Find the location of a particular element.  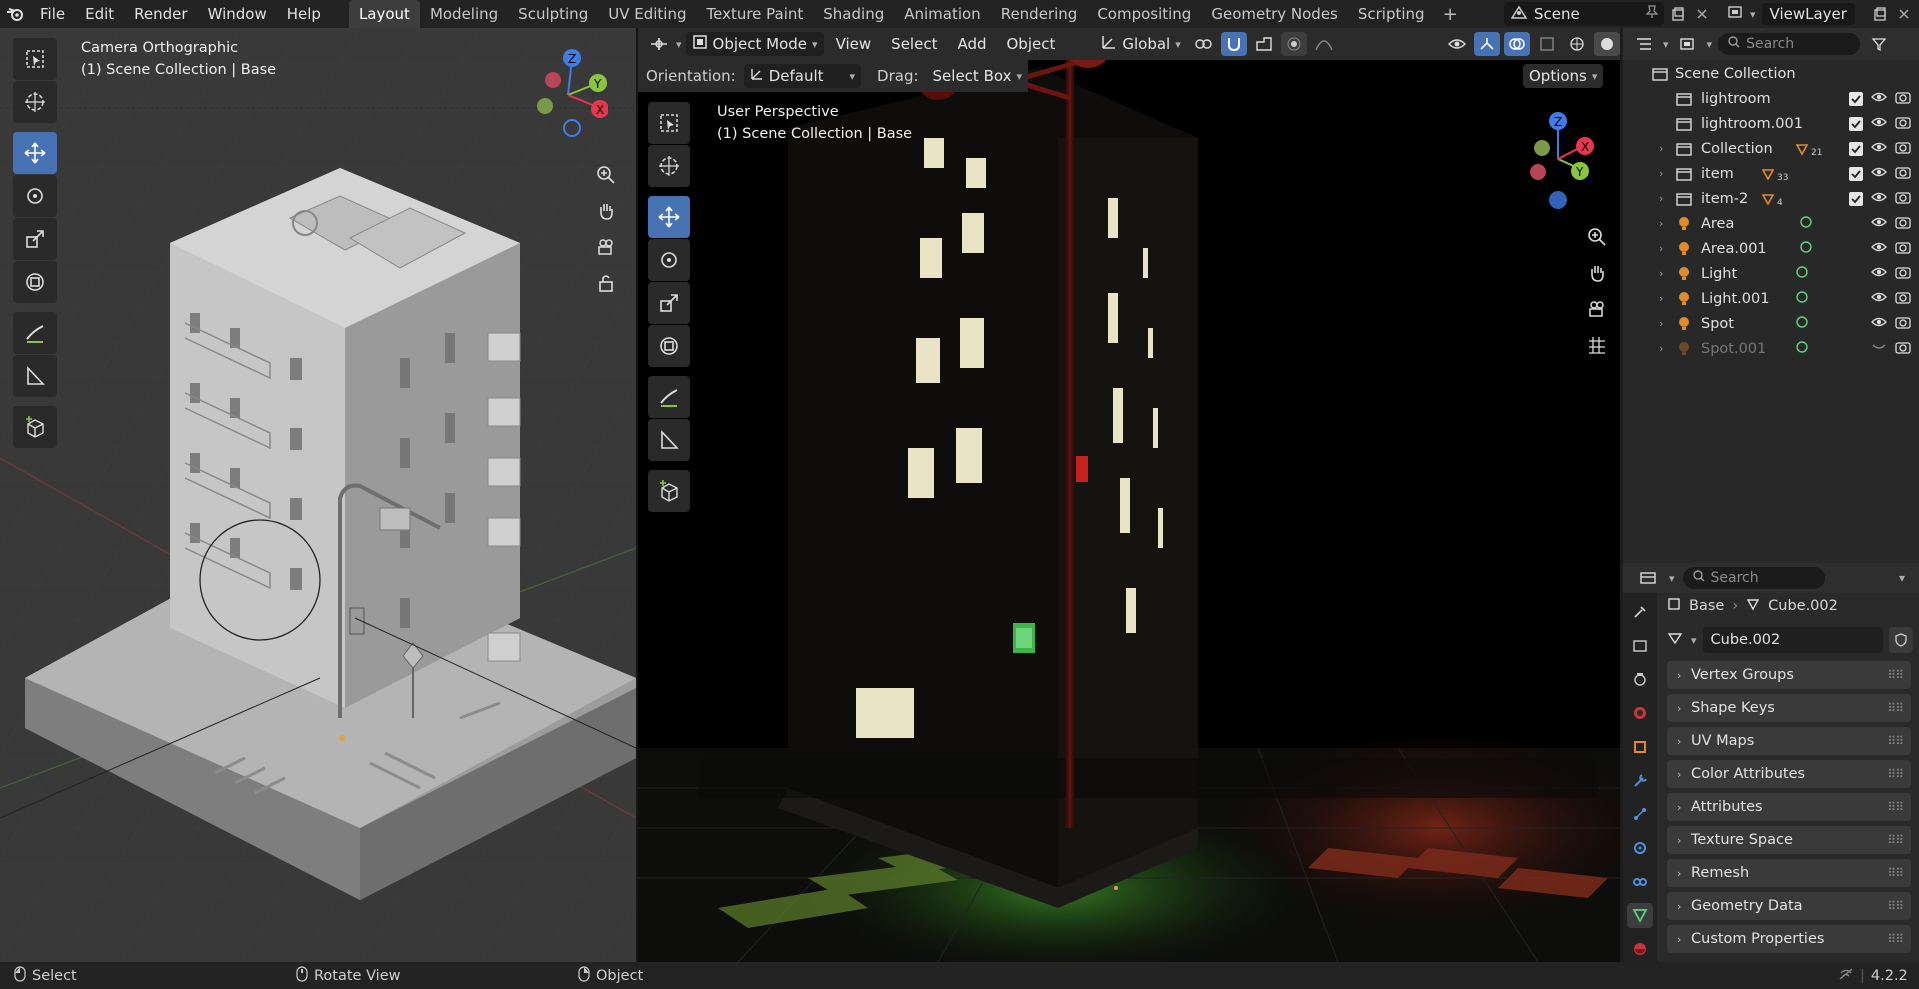

cursor-tool is located at coordinates (669, 166).